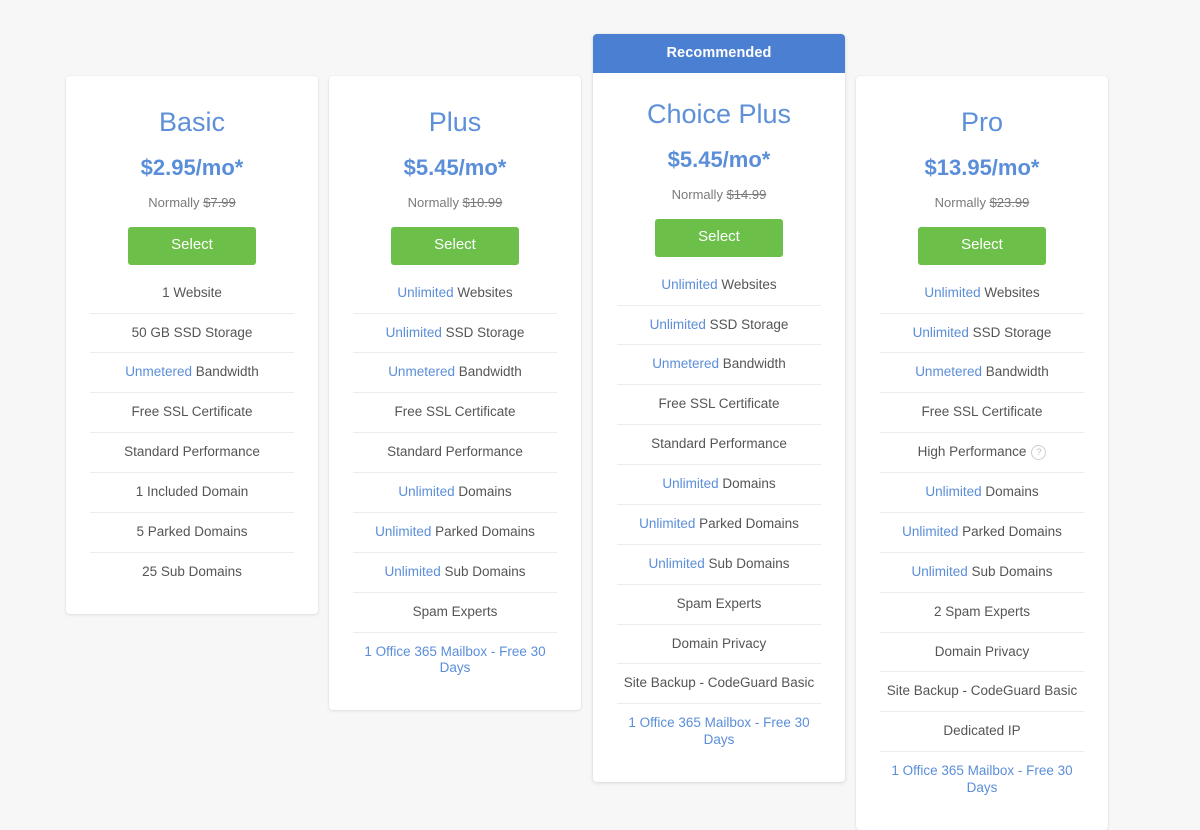  What do you see at coordinates (192, 289) in the screenshot?
I see `feature-row: 1 Website` at bounding box center [192, 289].